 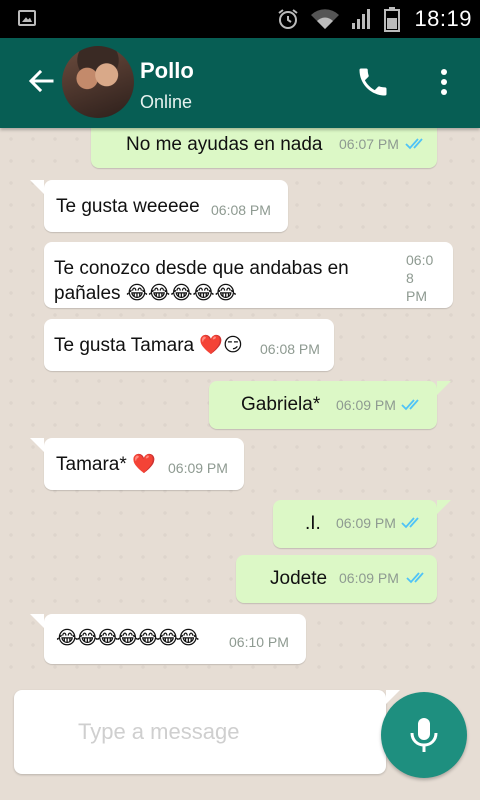 What do you see at coordinates (166, 102) in the screenshot?
I see `contact-status: Online` at bounding box center [166, 102].